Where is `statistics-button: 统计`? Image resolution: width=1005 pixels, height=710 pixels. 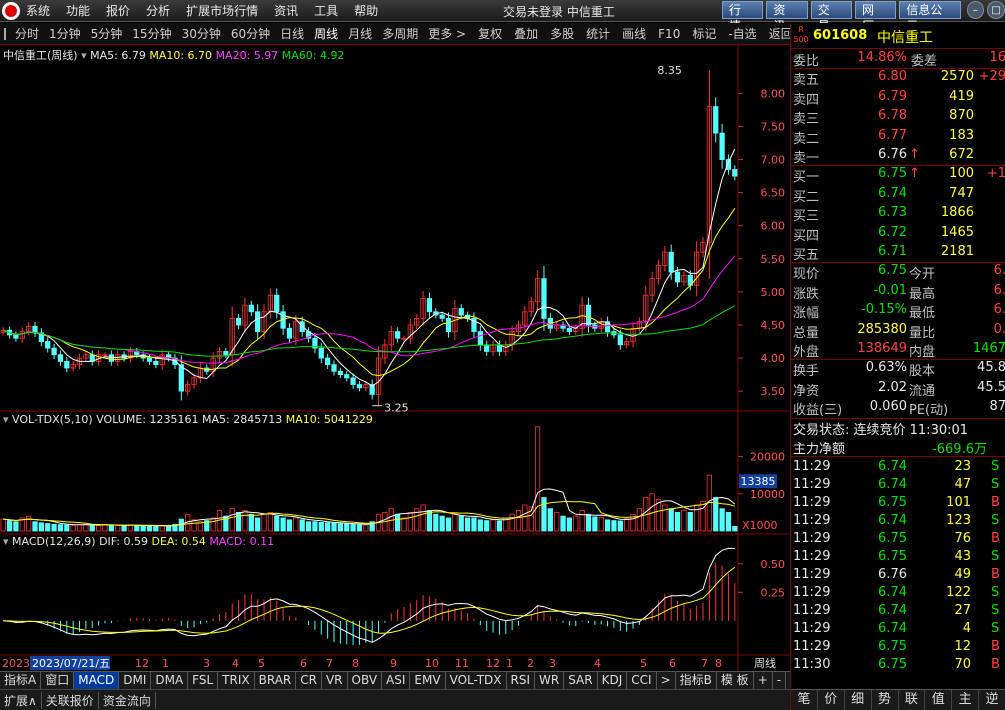
statistics-button: 统计 is located at coordinates (598, 34).